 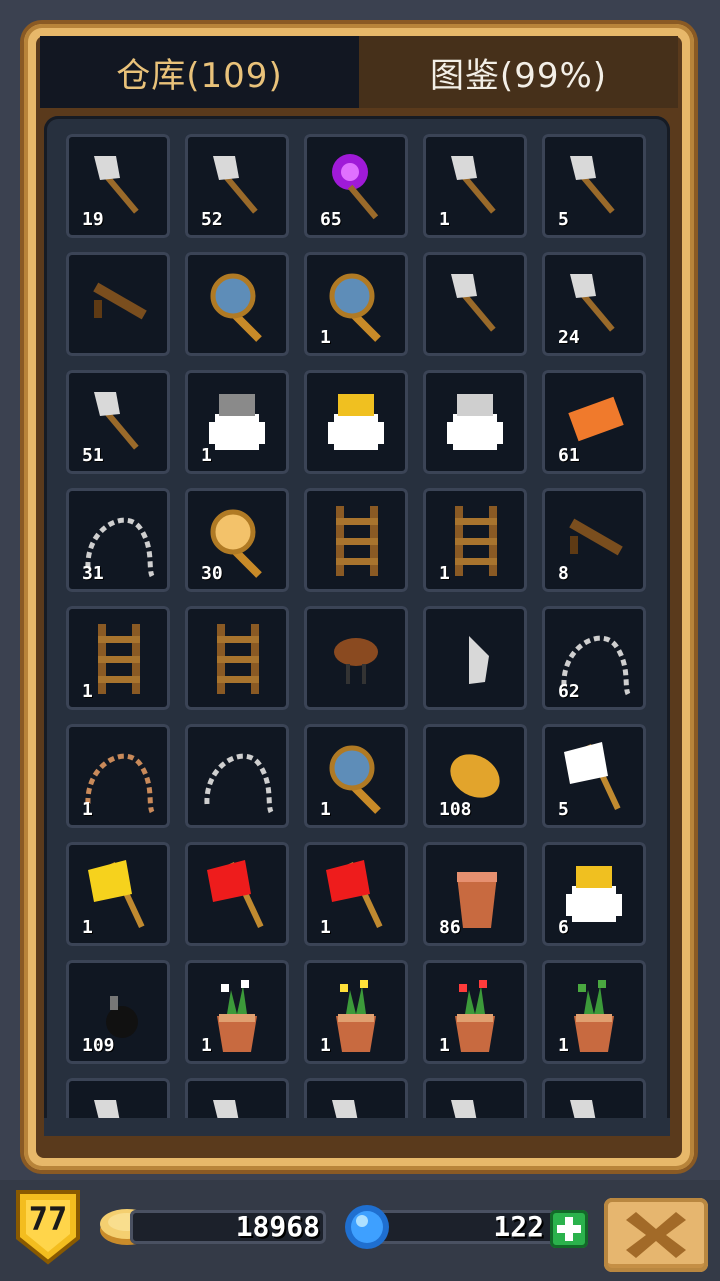 What do you see at coordinates (594, 304) in the screenshot?
I see `item-slot: 24` at bounding box center [594, 304].